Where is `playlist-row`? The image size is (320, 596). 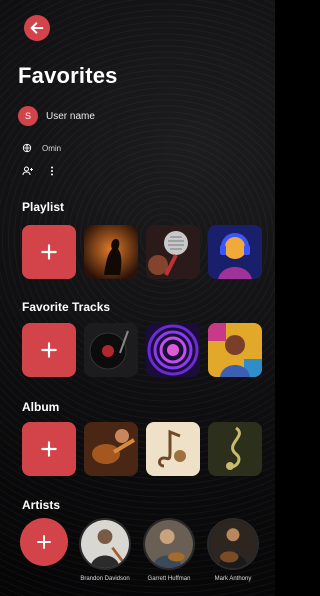
playlist-row is located at coordinates (144, 252).